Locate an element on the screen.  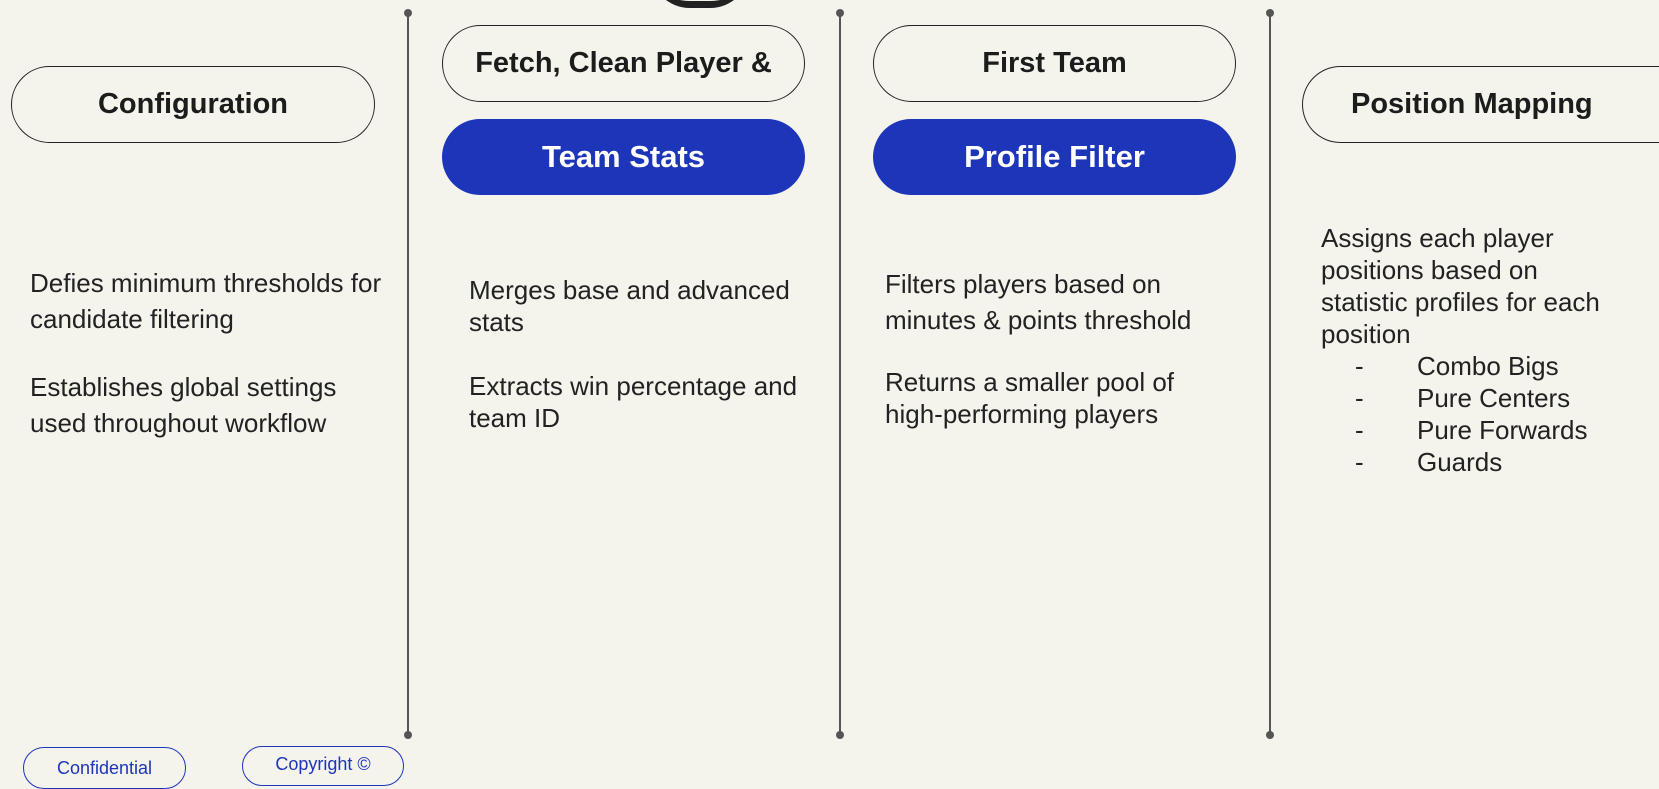
position-list-item: - Pure Forwards is located at coordinates (1466, 430).